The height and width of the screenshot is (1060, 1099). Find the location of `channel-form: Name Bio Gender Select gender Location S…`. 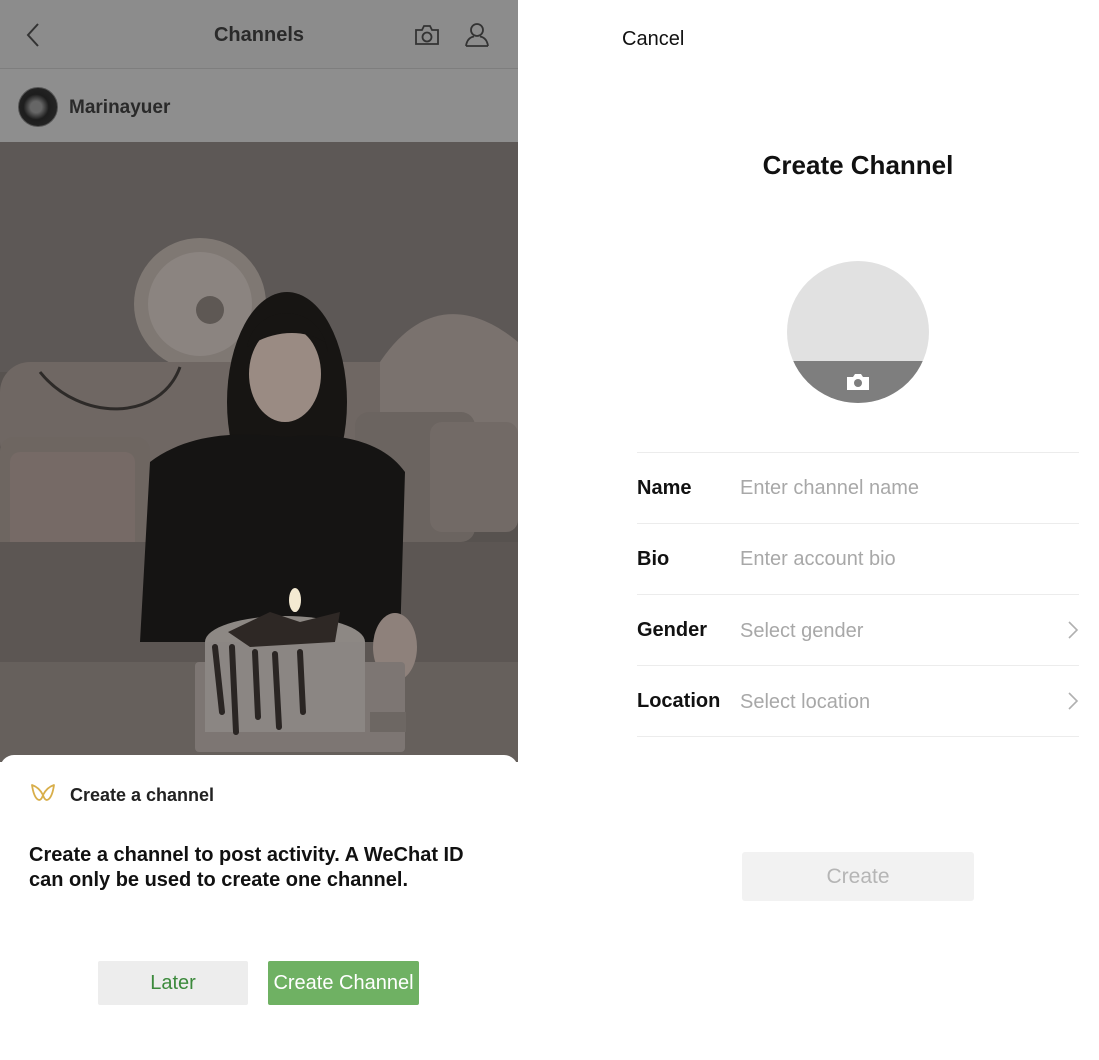

channel-form: Name Bio Gender Select gender Location S… is located at coordinates (858, 594).